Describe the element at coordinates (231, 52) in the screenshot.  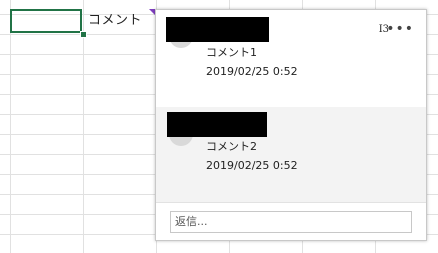
I see `comment-text: コメント1` at that location.